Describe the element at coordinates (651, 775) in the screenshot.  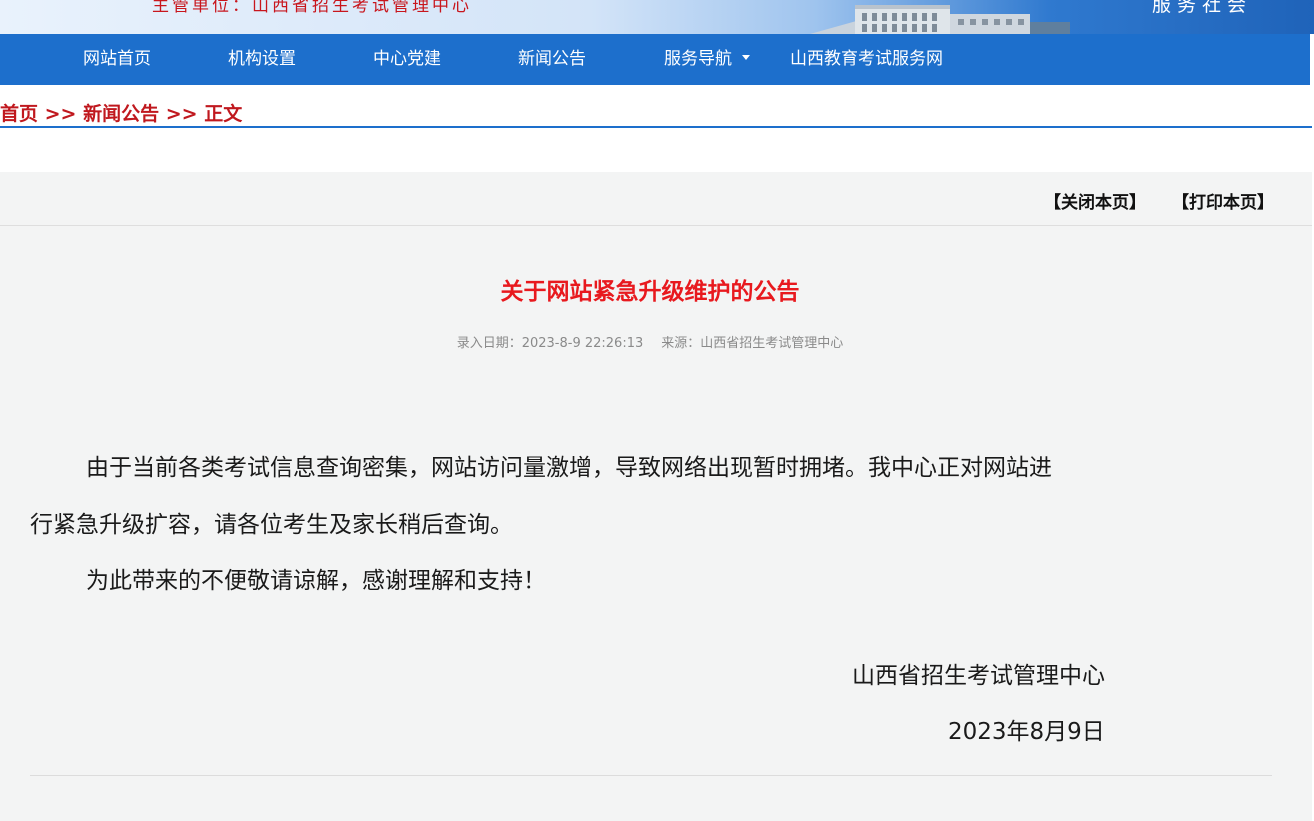
I see `article-bottom-divider` at that location.